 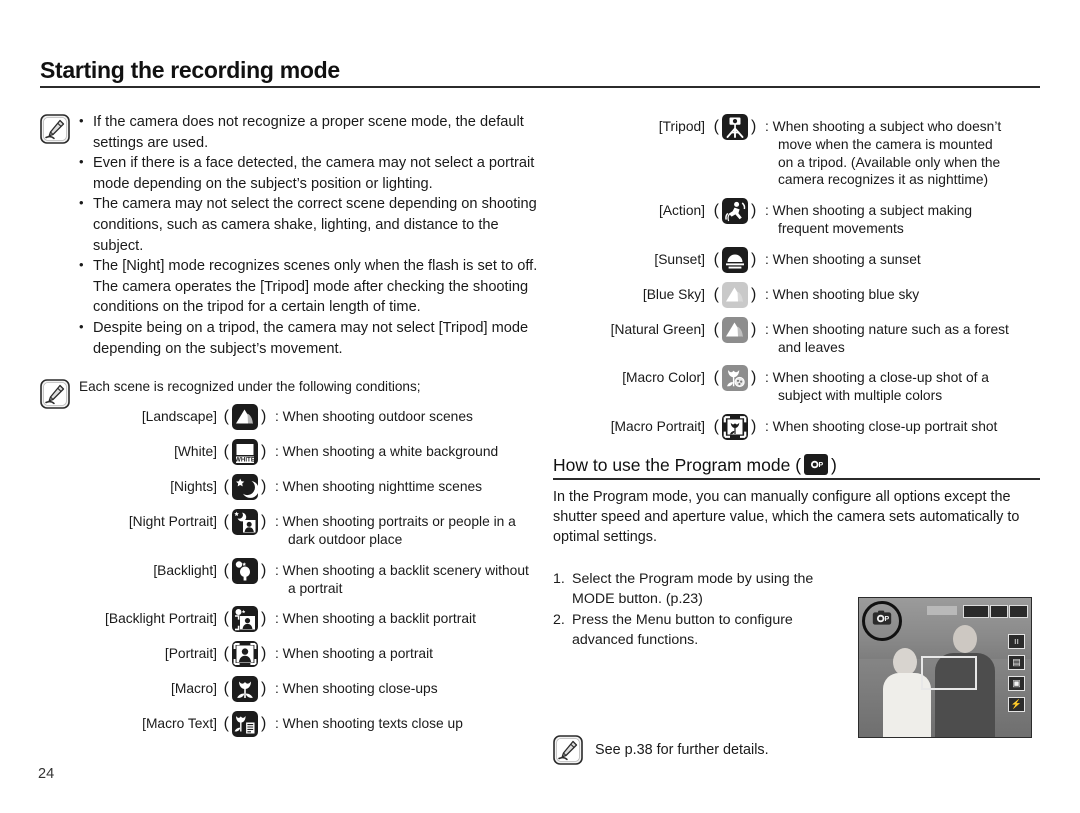 I want to click on scene-label: [Backlight], so click(x=185, y=570).